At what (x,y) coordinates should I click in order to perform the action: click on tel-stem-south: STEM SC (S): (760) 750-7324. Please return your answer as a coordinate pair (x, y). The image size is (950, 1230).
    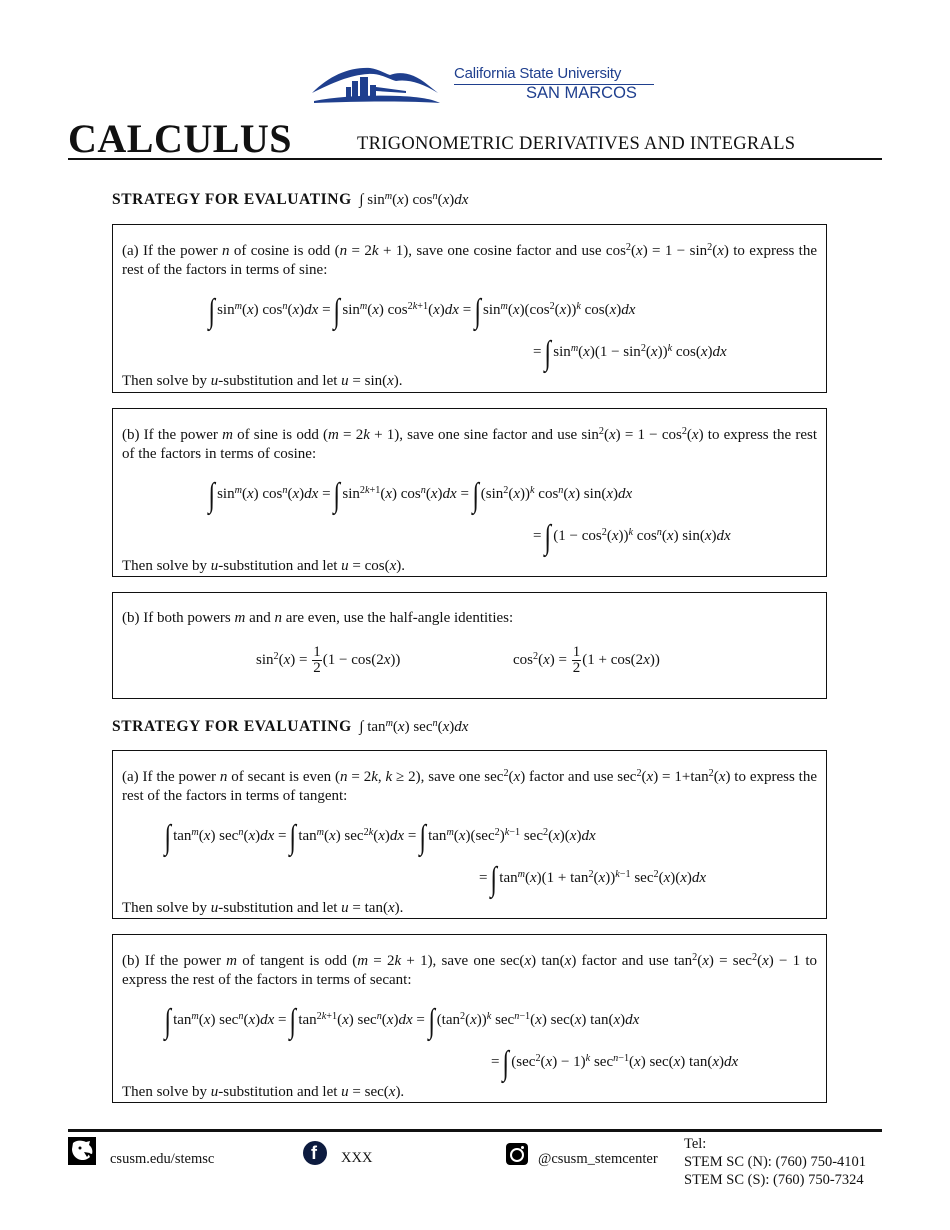
    Looking at the image, I should click on (774, 1180).